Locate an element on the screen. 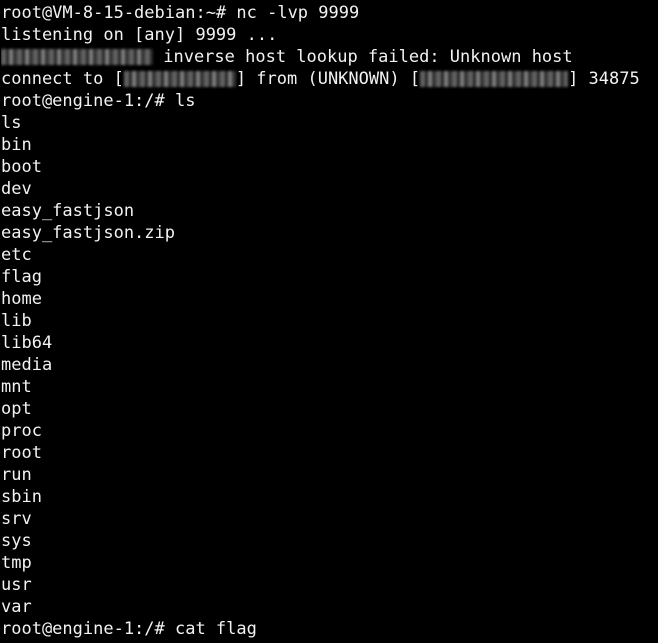 This screenshot has width=658, height=643. listing-item: lib64 is located at coordinates (27, 343).